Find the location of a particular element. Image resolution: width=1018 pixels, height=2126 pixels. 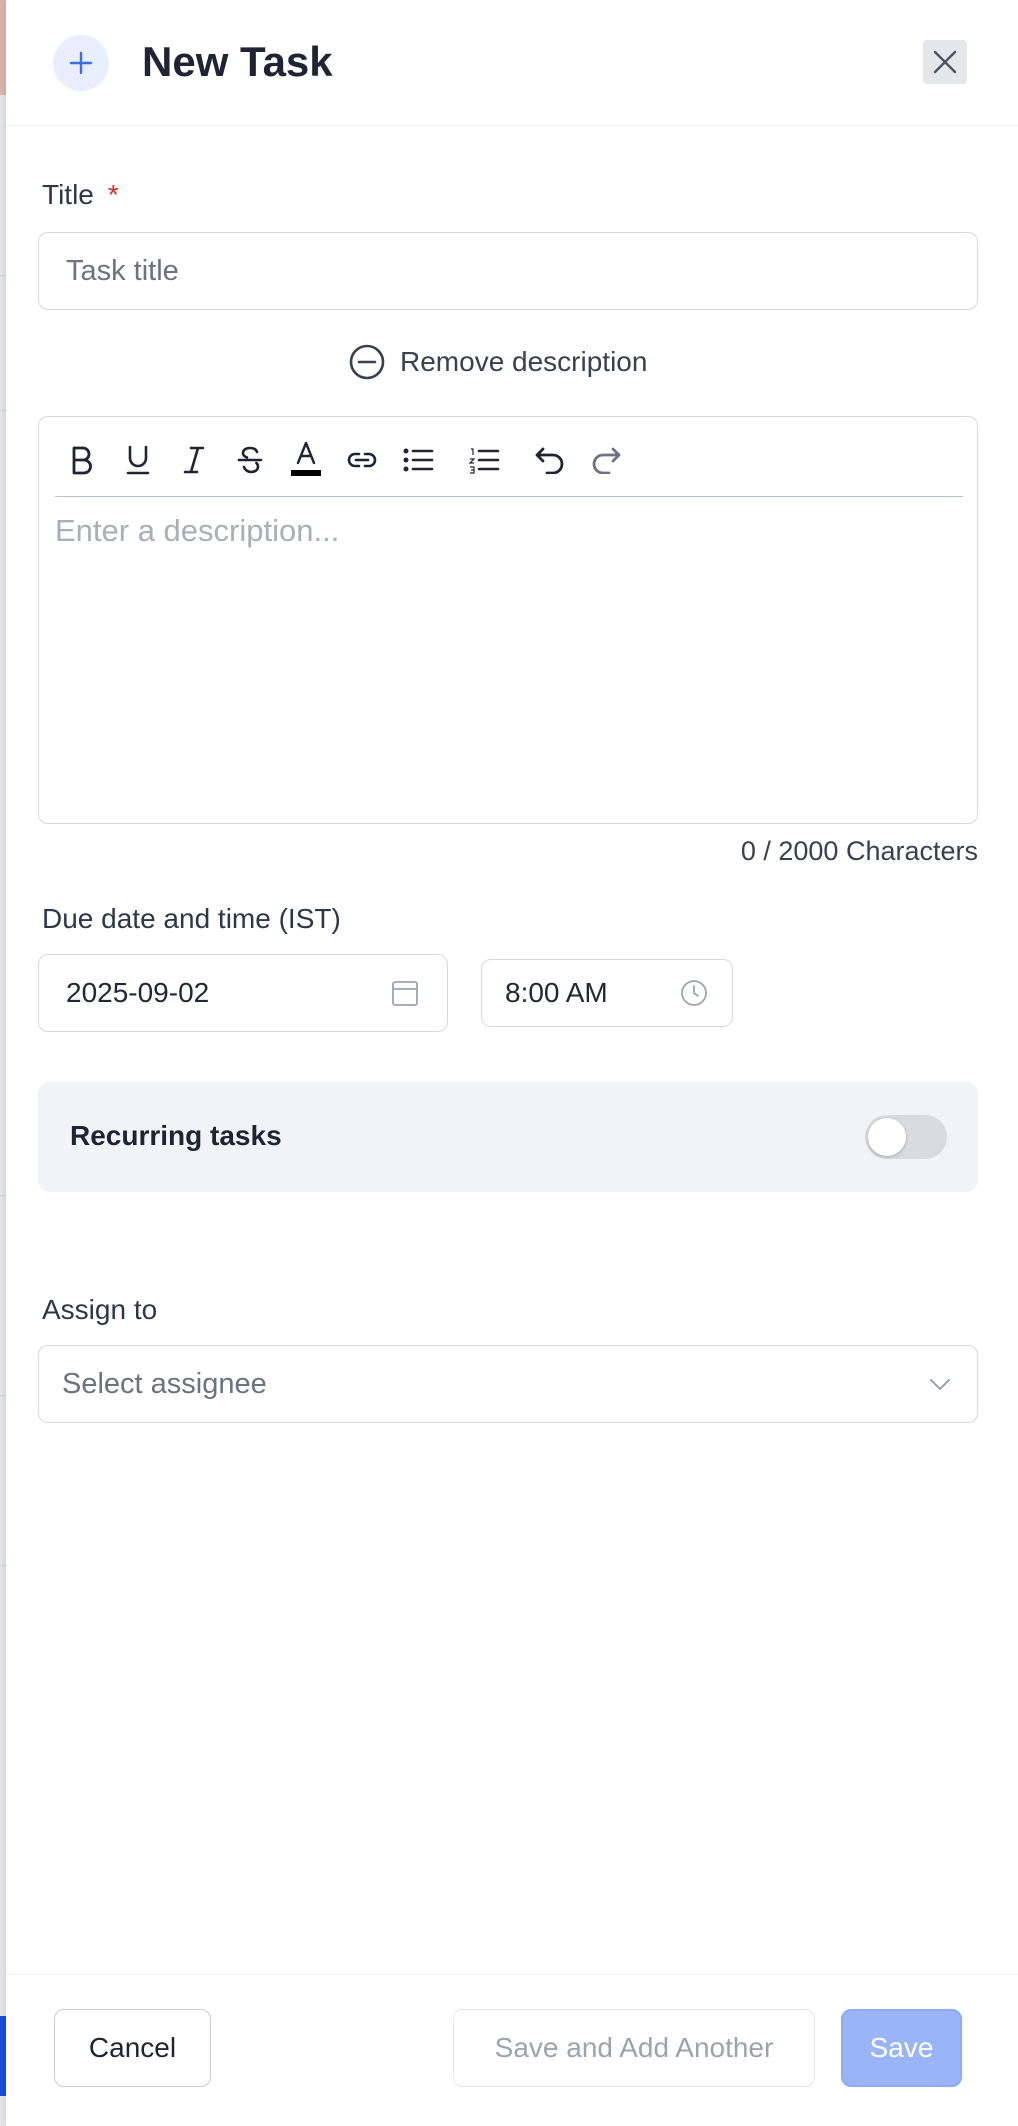

bold-icon is located at coordinates (82, 460).